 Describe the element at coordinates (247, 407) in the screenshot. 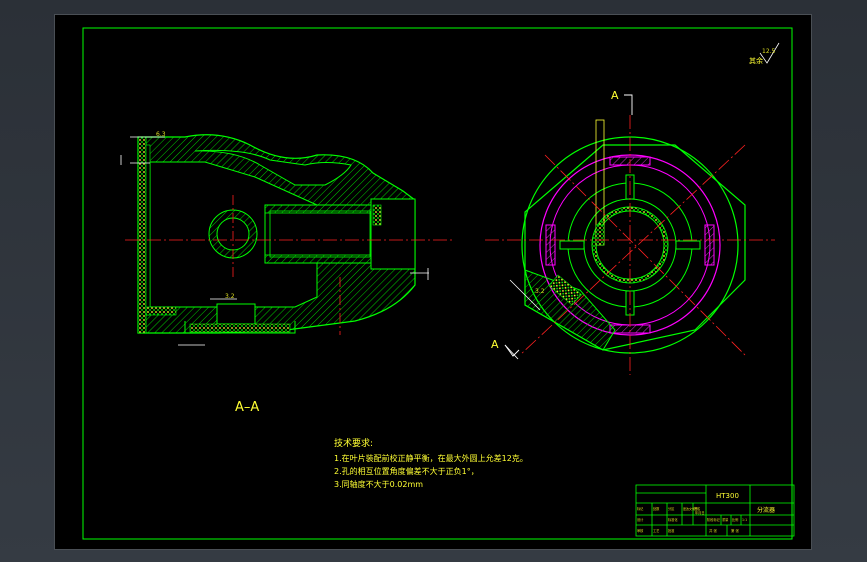

I see `section-view-label: A–A` at that location.